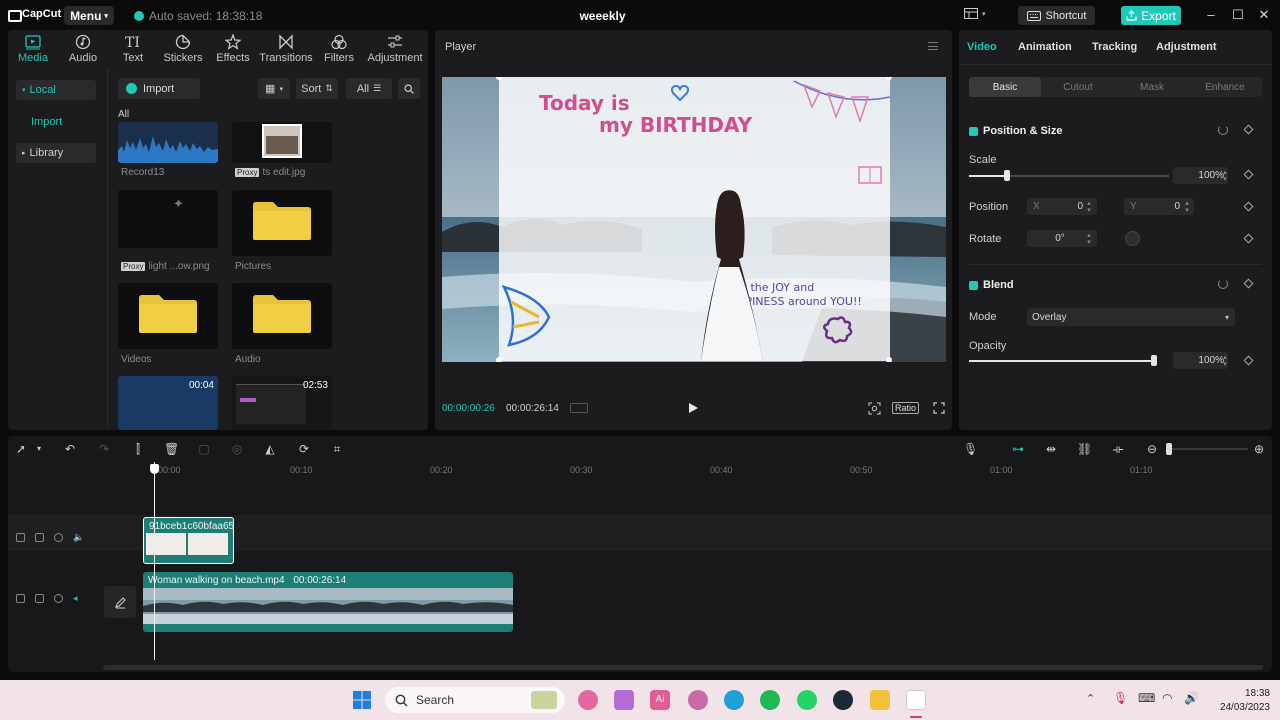 This screenshot has width=1280, height=720. What do you see at coordinates (991, 285) in the screenshot?
I see `blend-section: Blend` at bounding box center [991, 285].